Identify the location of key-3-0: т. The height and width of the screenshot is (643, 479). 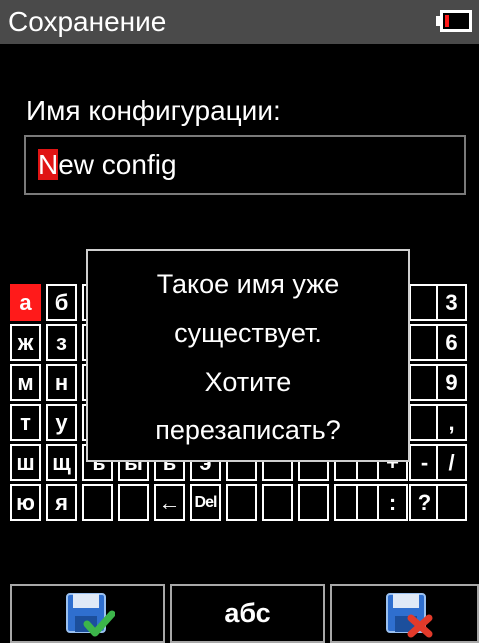
(25, 422).